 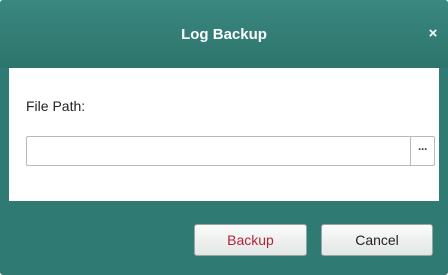 I want to click on close-icon: ×, so click(x=433, y=34).